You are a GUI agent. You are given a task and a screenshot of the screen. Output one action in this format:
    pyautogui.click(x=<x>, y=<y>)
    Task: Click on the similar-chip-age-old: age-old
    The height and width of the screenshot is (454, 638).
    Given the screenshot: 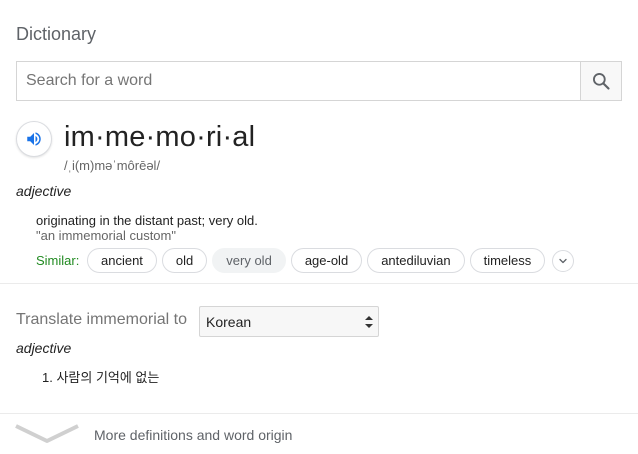 What is the action you would take?
    pyautogui.click(x=326, y=260)
    